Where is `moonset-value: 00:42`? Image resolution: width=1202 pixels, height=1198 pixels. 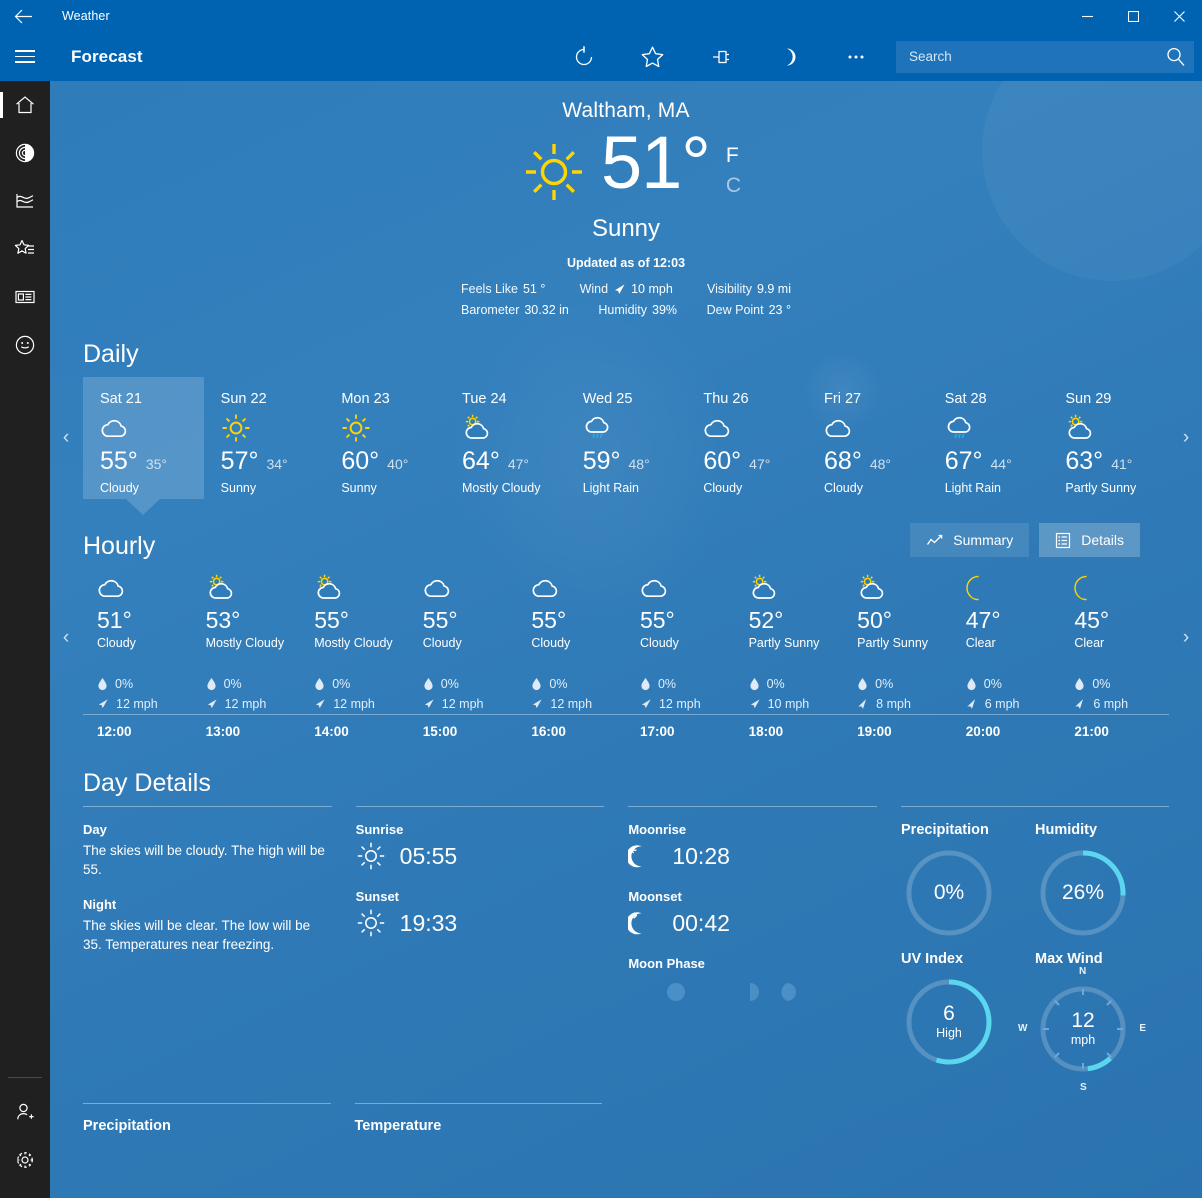 moonset-value: 00:42 is located at coordinates (701, 922).